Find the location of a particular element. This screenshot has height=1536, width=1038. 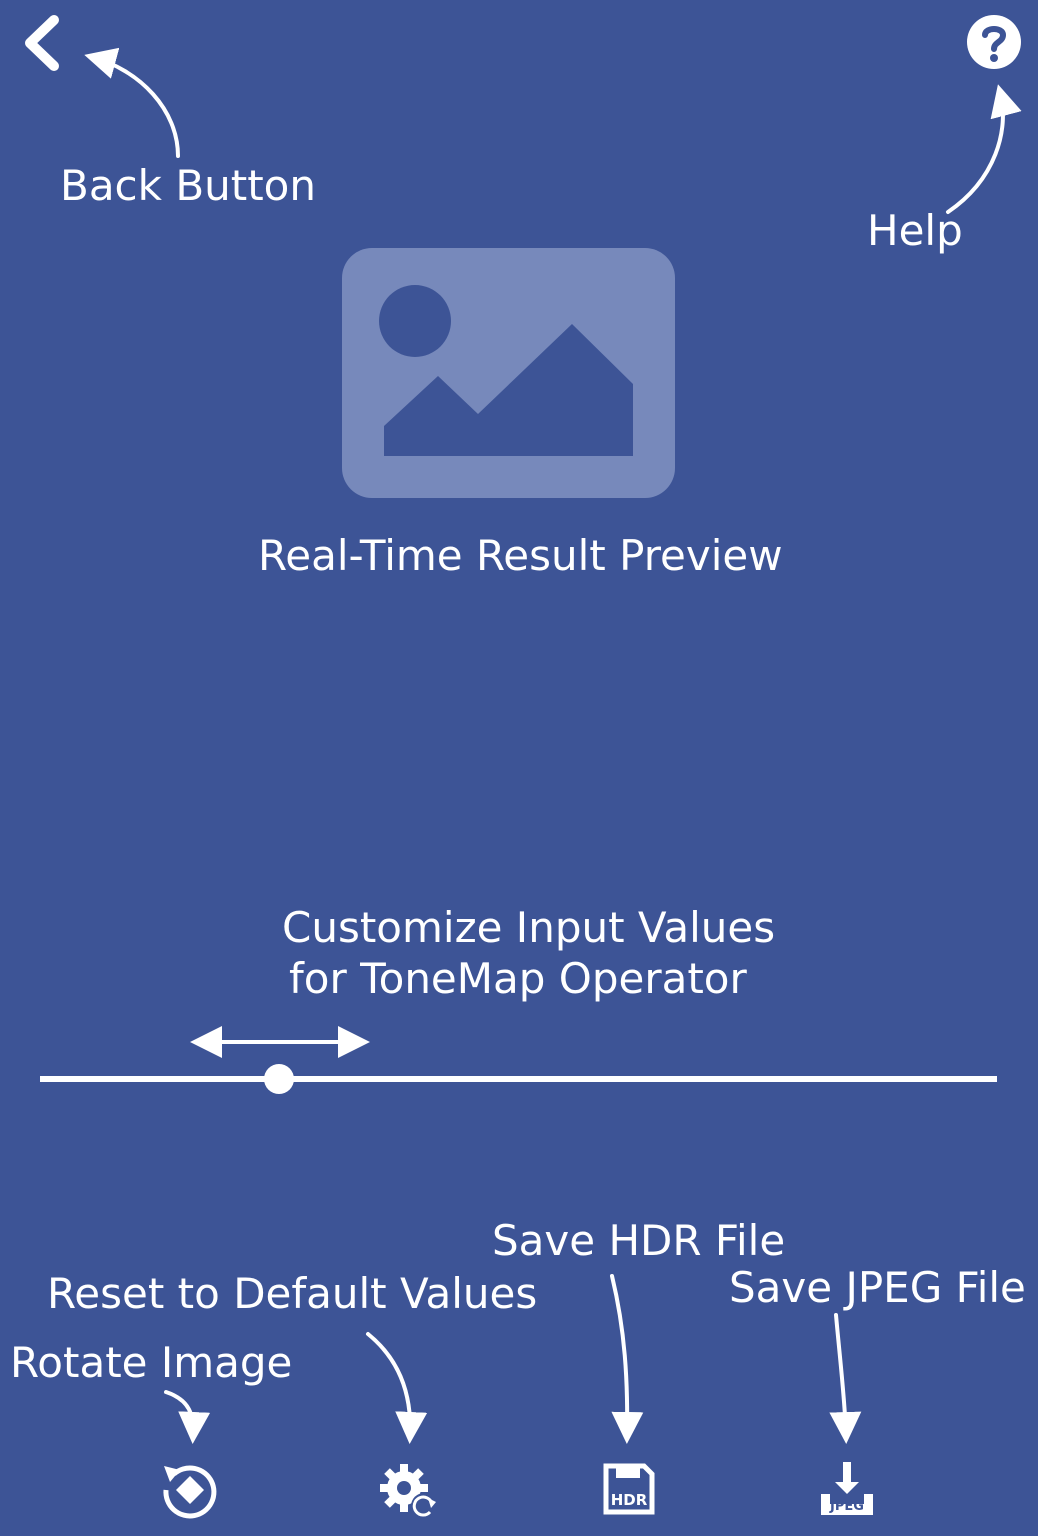

preview-area is located at coordinates (508, 373).